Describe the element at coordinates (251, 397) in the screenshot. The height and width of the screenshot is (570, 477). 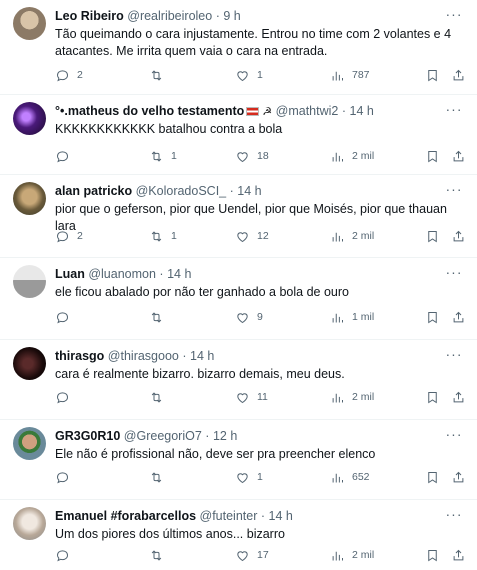
I see `like-button: 11` at that location.